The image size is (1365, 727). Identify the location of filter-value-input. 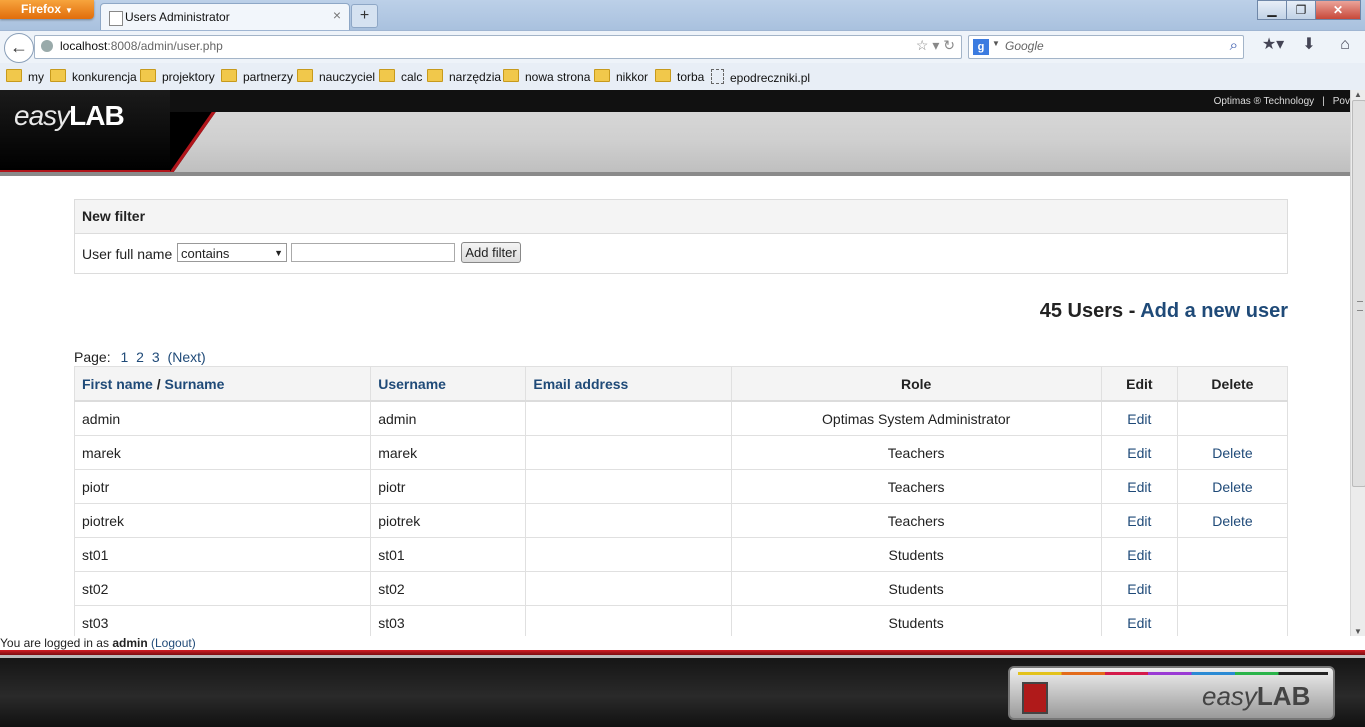
(373, 252).